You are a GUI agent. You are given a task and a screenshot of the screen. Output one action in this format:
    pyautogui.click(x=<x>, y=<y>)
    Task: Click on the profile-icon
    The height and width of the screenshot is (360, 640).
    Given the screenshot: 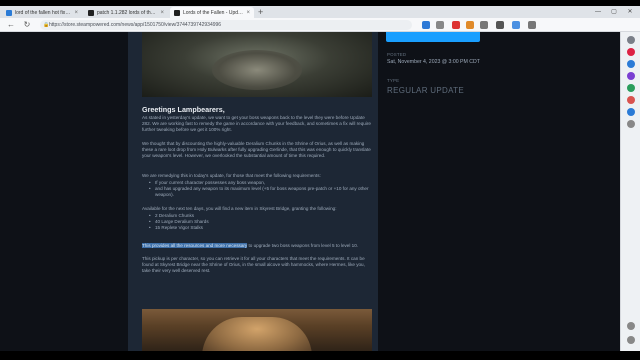 What is the action you would take?
    pyautogui.click(x=516, y=25)
    